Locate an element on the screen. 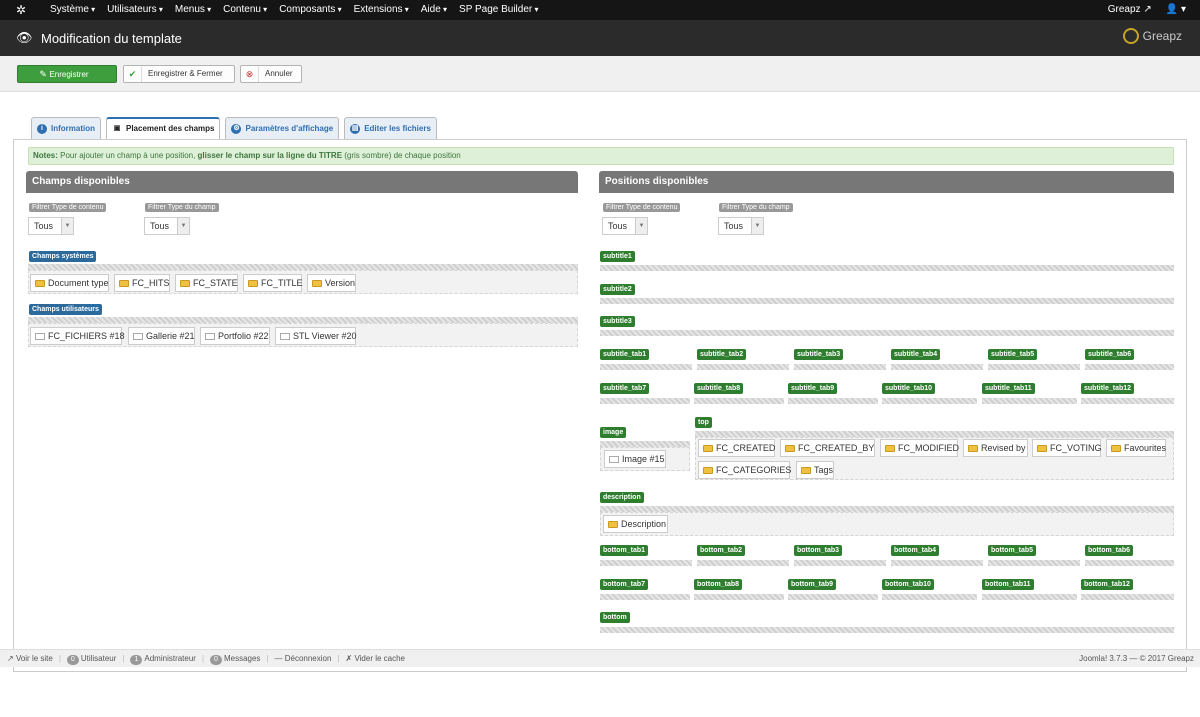 Image resolution: width=1200 pixels, height=717 pixels. position-bottom-tab: bottom_tab1 is located at coordinates (624, 550).